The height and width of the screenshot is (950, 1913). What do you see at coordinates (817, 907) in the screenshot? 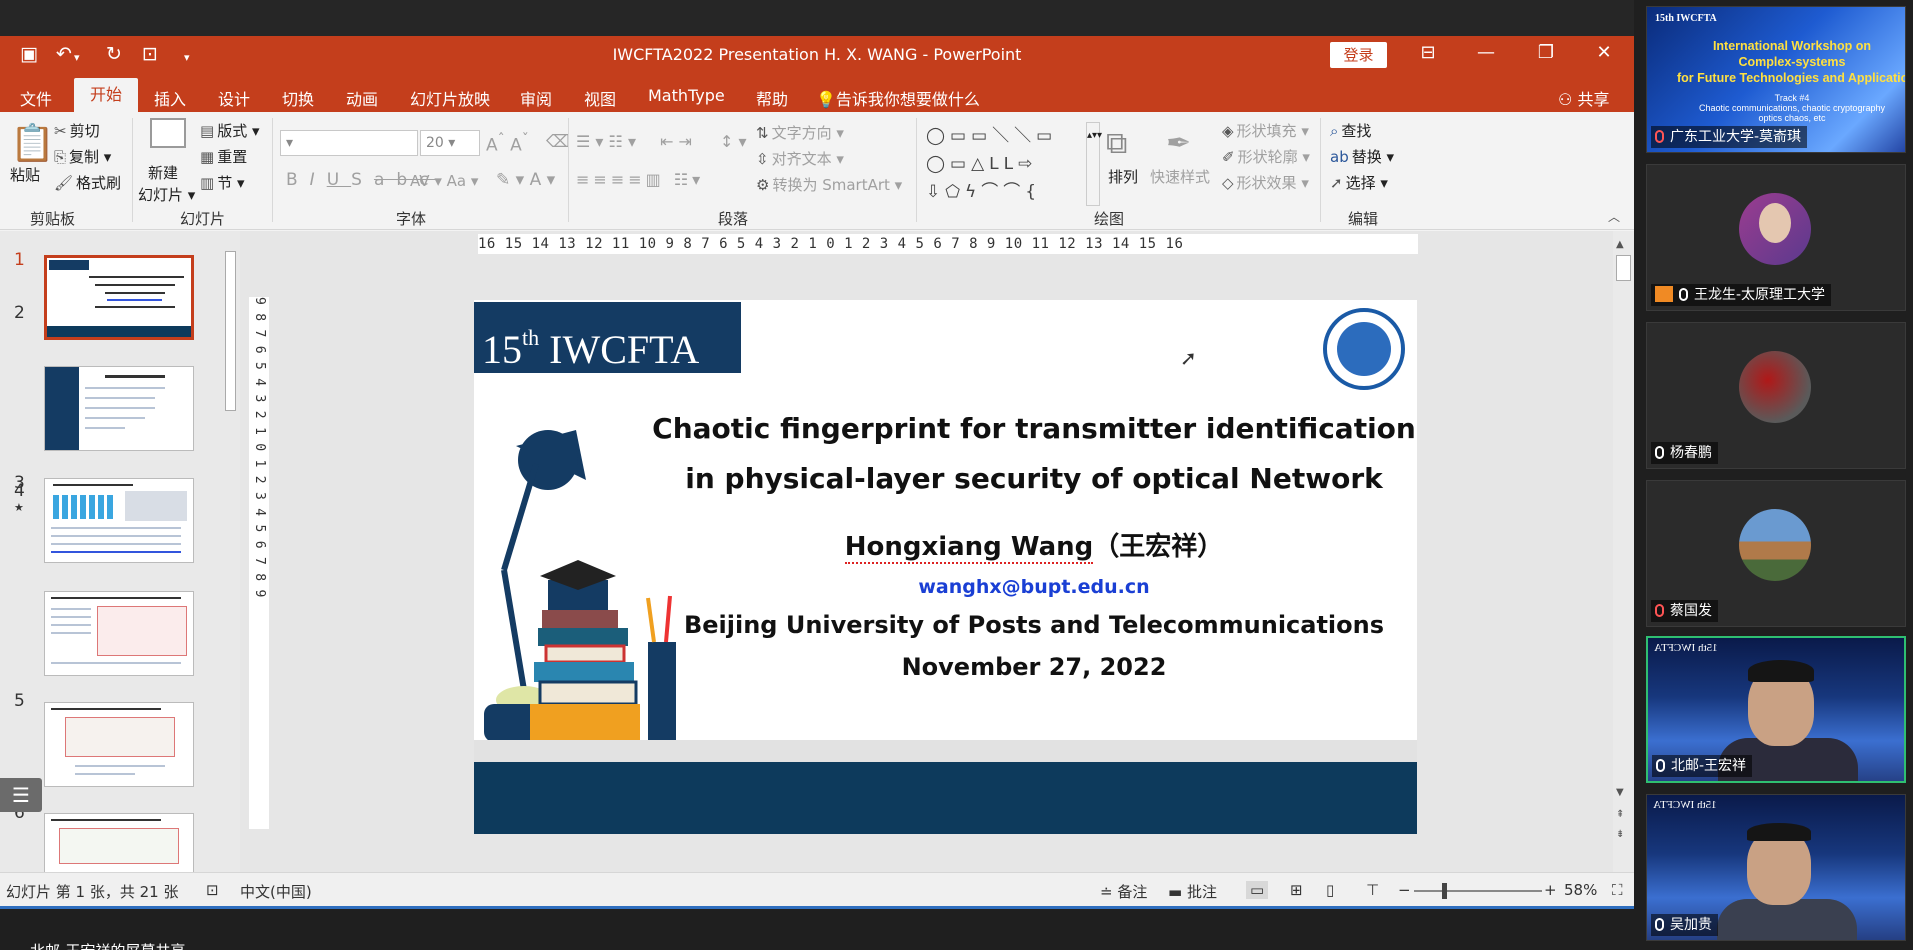
I see `taskbar-accent-line` at bounding box center [817, 907].